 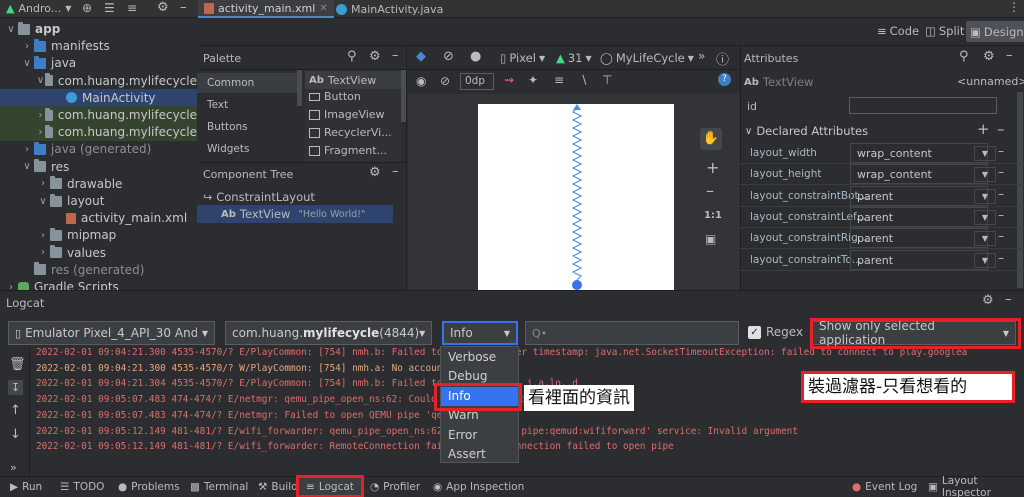 What do you see at coordinates (15, 410) in the screenshot?
I see `arrow-up-icon: ↑` at bounding box center [15, 410].